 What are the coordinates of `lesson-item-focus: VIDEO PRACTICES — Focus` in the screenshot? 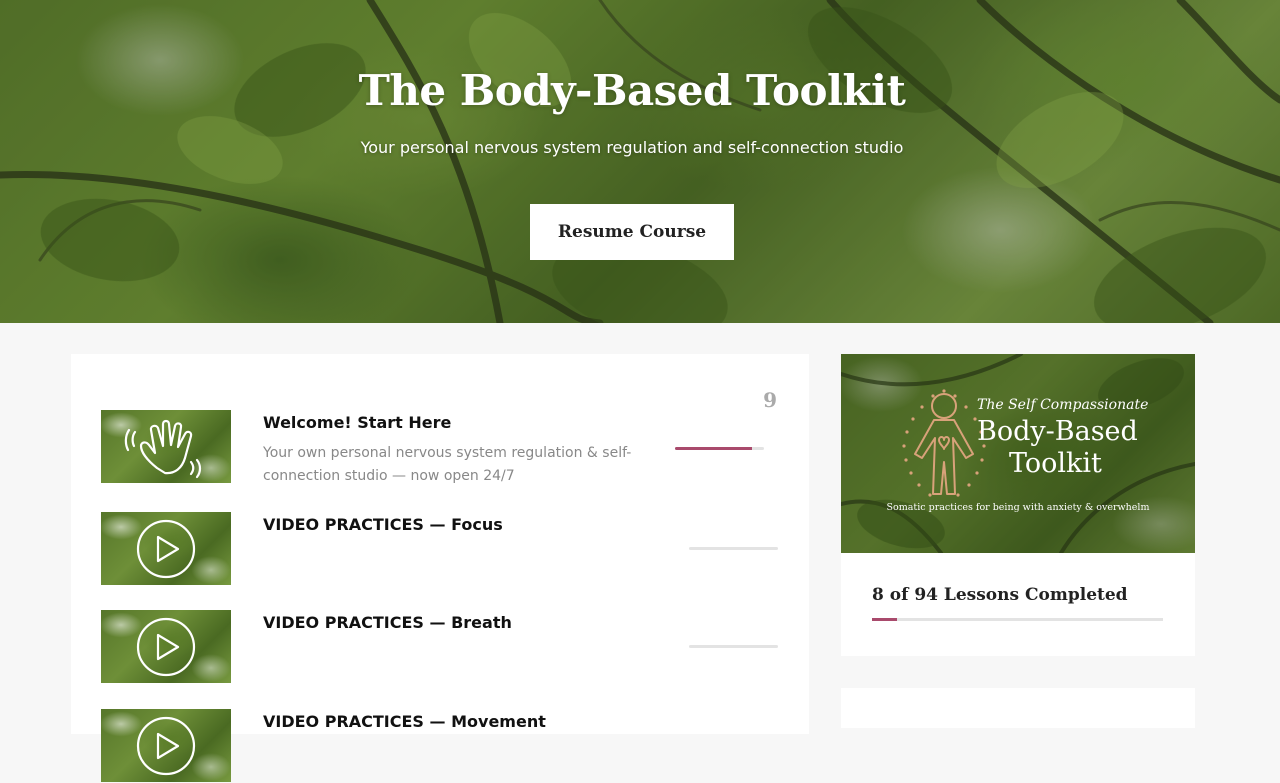 It's located at (446, 549).